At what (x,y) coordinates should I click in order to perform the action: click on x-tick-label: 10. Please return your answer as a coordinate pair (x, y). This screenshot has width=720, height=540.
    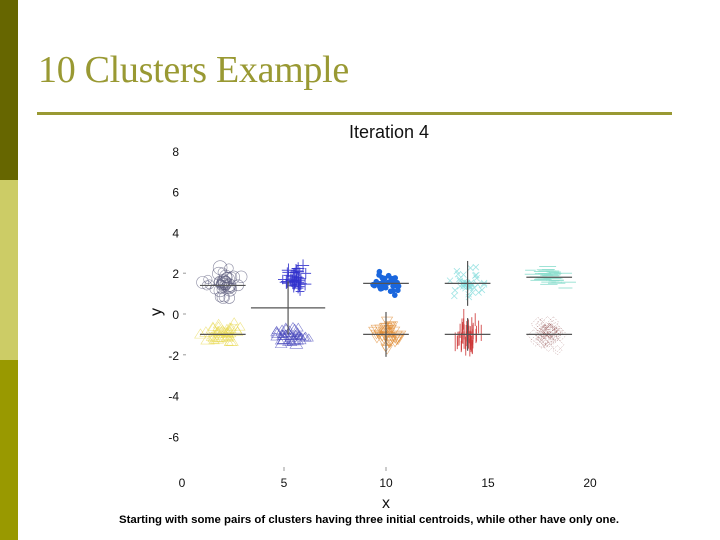
    Looking at the image, I should click on (386, 483).